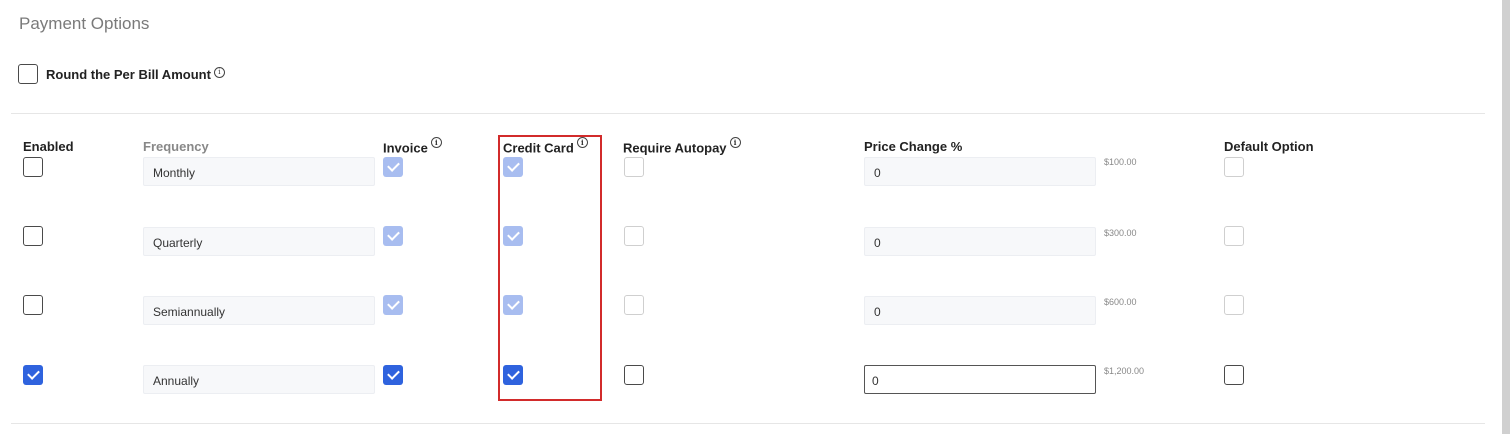  Describe the element at coordinates (33, 305) in the screenshot. I see `enabled-checkbox-semiannually` at that location.